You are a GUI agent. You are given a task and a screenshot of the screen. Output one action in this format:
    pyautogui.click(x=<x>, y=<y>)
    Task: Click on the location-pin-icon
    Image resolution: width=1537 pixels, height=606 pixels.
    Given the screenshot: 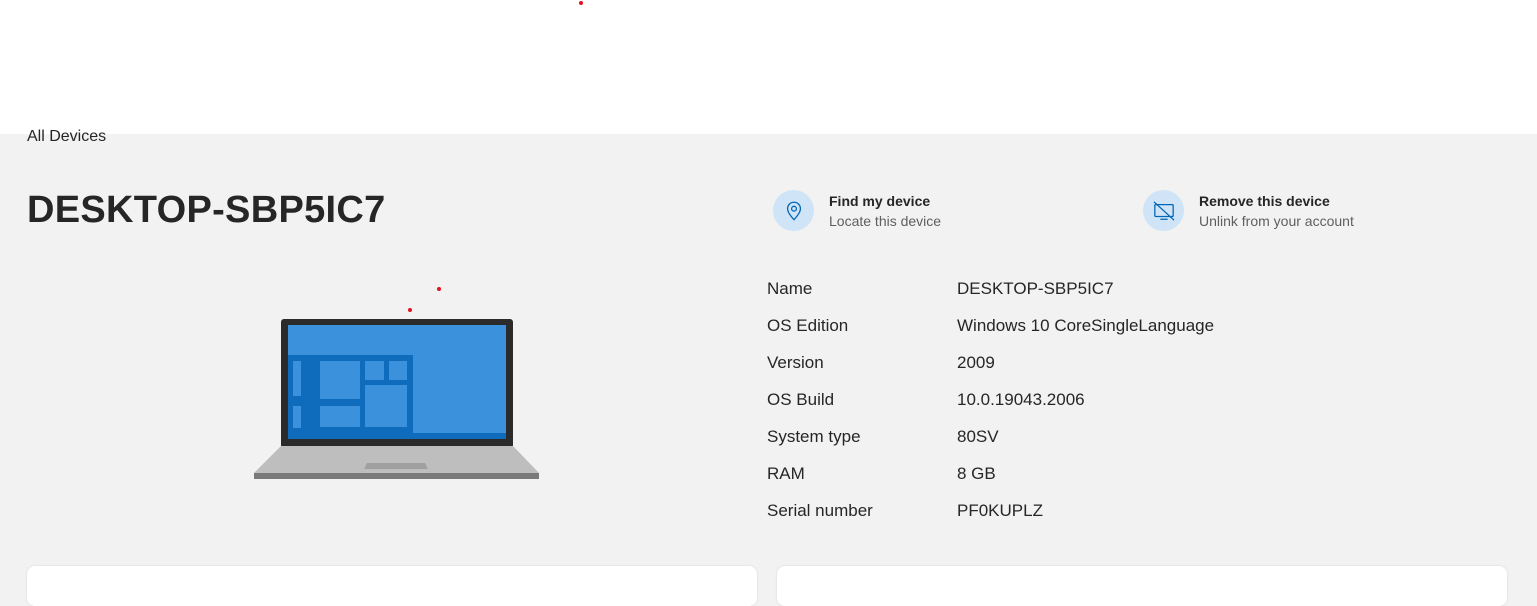 What is the action you would take?
    pyautogui.click(x=793, y=211)
    